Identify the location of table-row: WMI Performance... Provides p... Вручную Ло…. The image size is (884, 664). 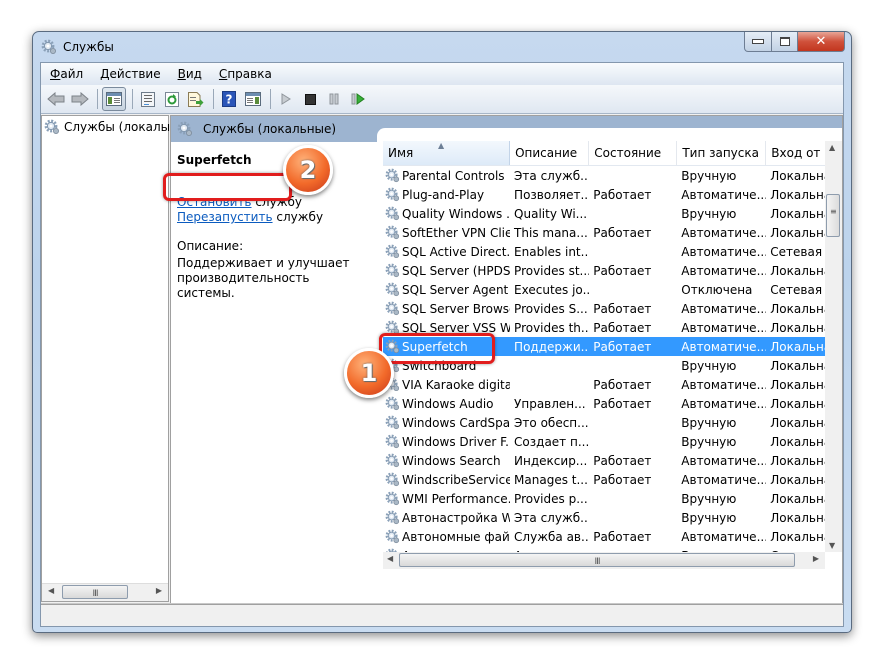
(604, 498).